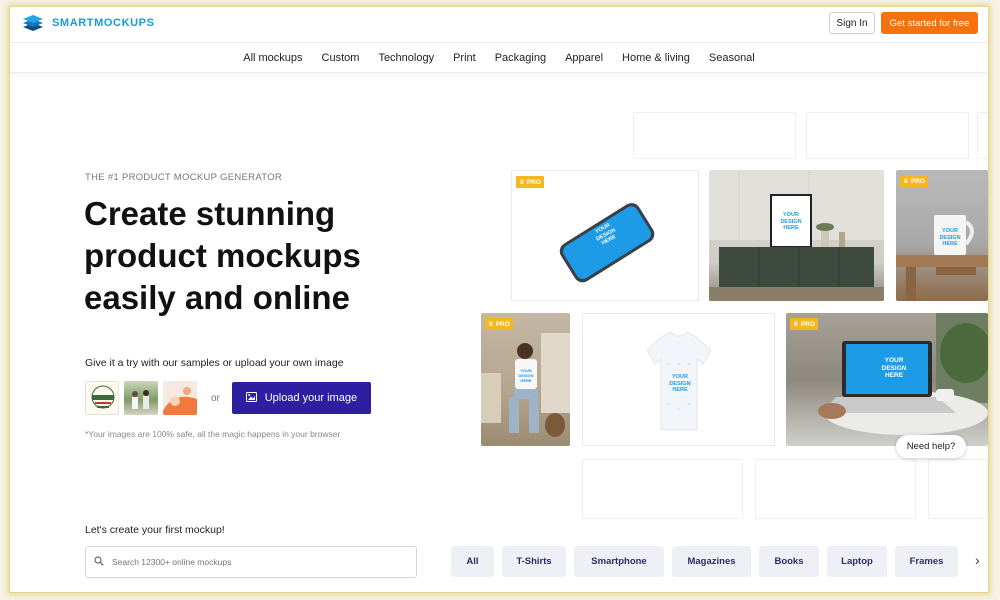 This screenshot has height=600, width=1000. What do you see at coordinates (272, 58) in the screenshot?
I see `nav-item-all-mockups: All mockups` at bounding box center [272, 58].